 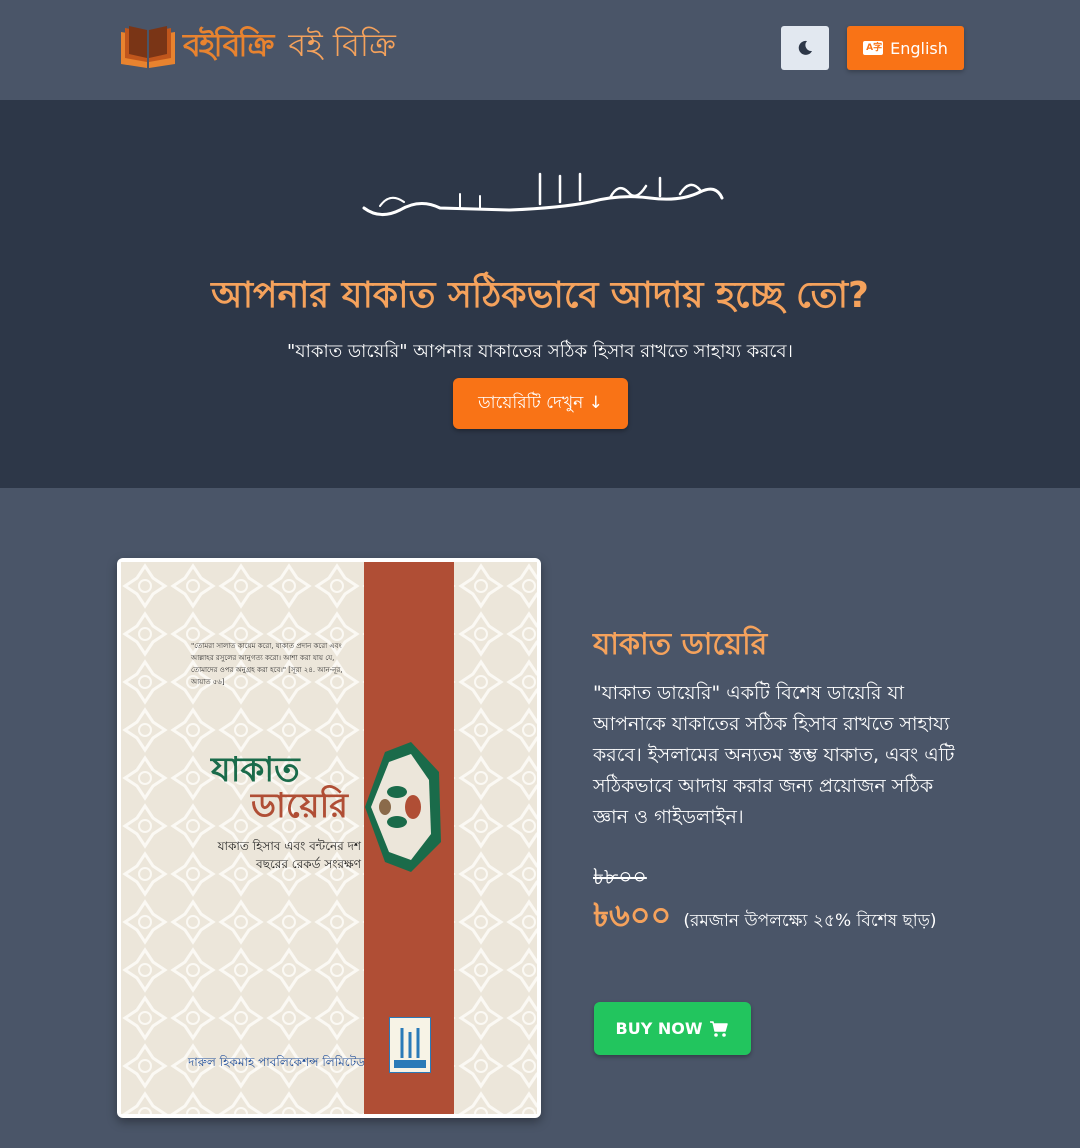 What do you see at coordinates (810, 921) in the screenshot?
I see `discount-note: (রমজান উপলক্ষ্যে ২৫% বিশেষ ছাড়)` at bounding box center [810, 921].